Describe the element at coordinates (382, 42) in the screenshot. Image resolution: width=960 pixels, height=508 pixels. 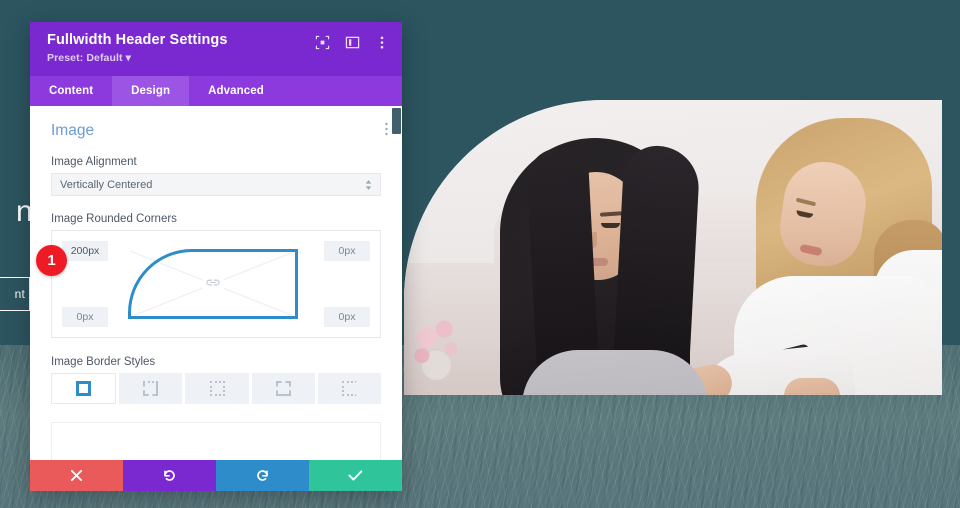
I see `kebab-menu-icon` at that location.